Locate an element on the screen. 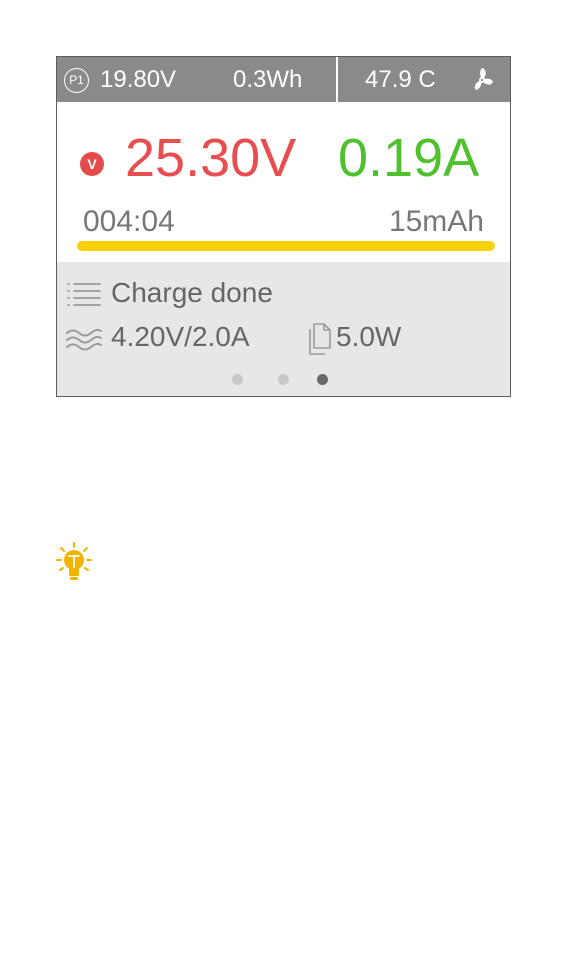 The height and width of the screenshot is (964, 567). status-bar: P1 19.80V 0.3Wh 47.9 C is located at coordinates (283, 79).